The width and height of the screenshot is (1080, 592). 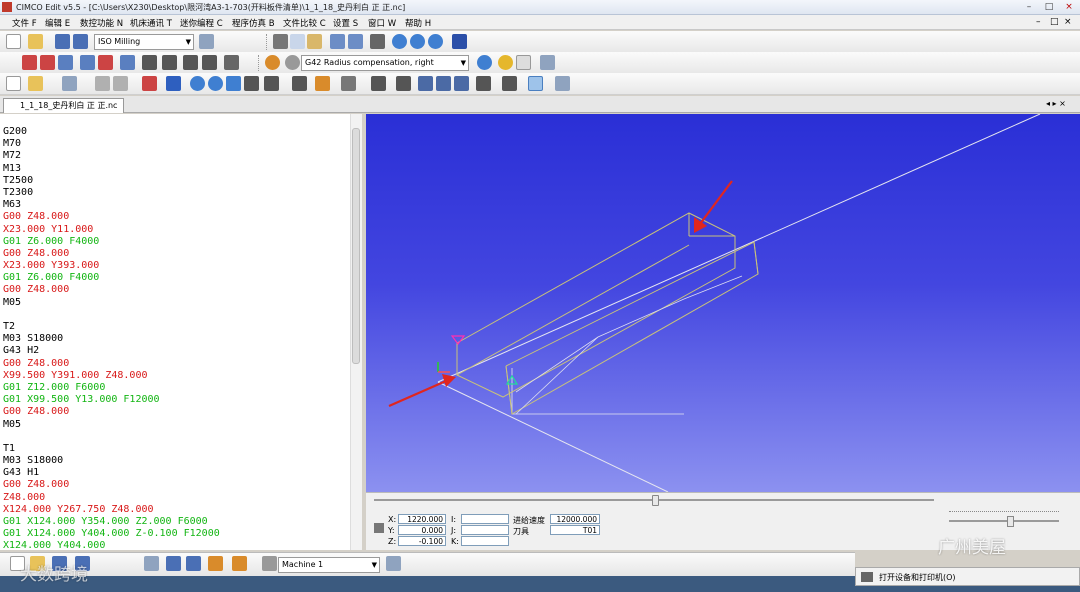 What do you see at coordinates (111, 449) in the screenshot?
I see `code-line: T1` at bounding box center [111, 449].